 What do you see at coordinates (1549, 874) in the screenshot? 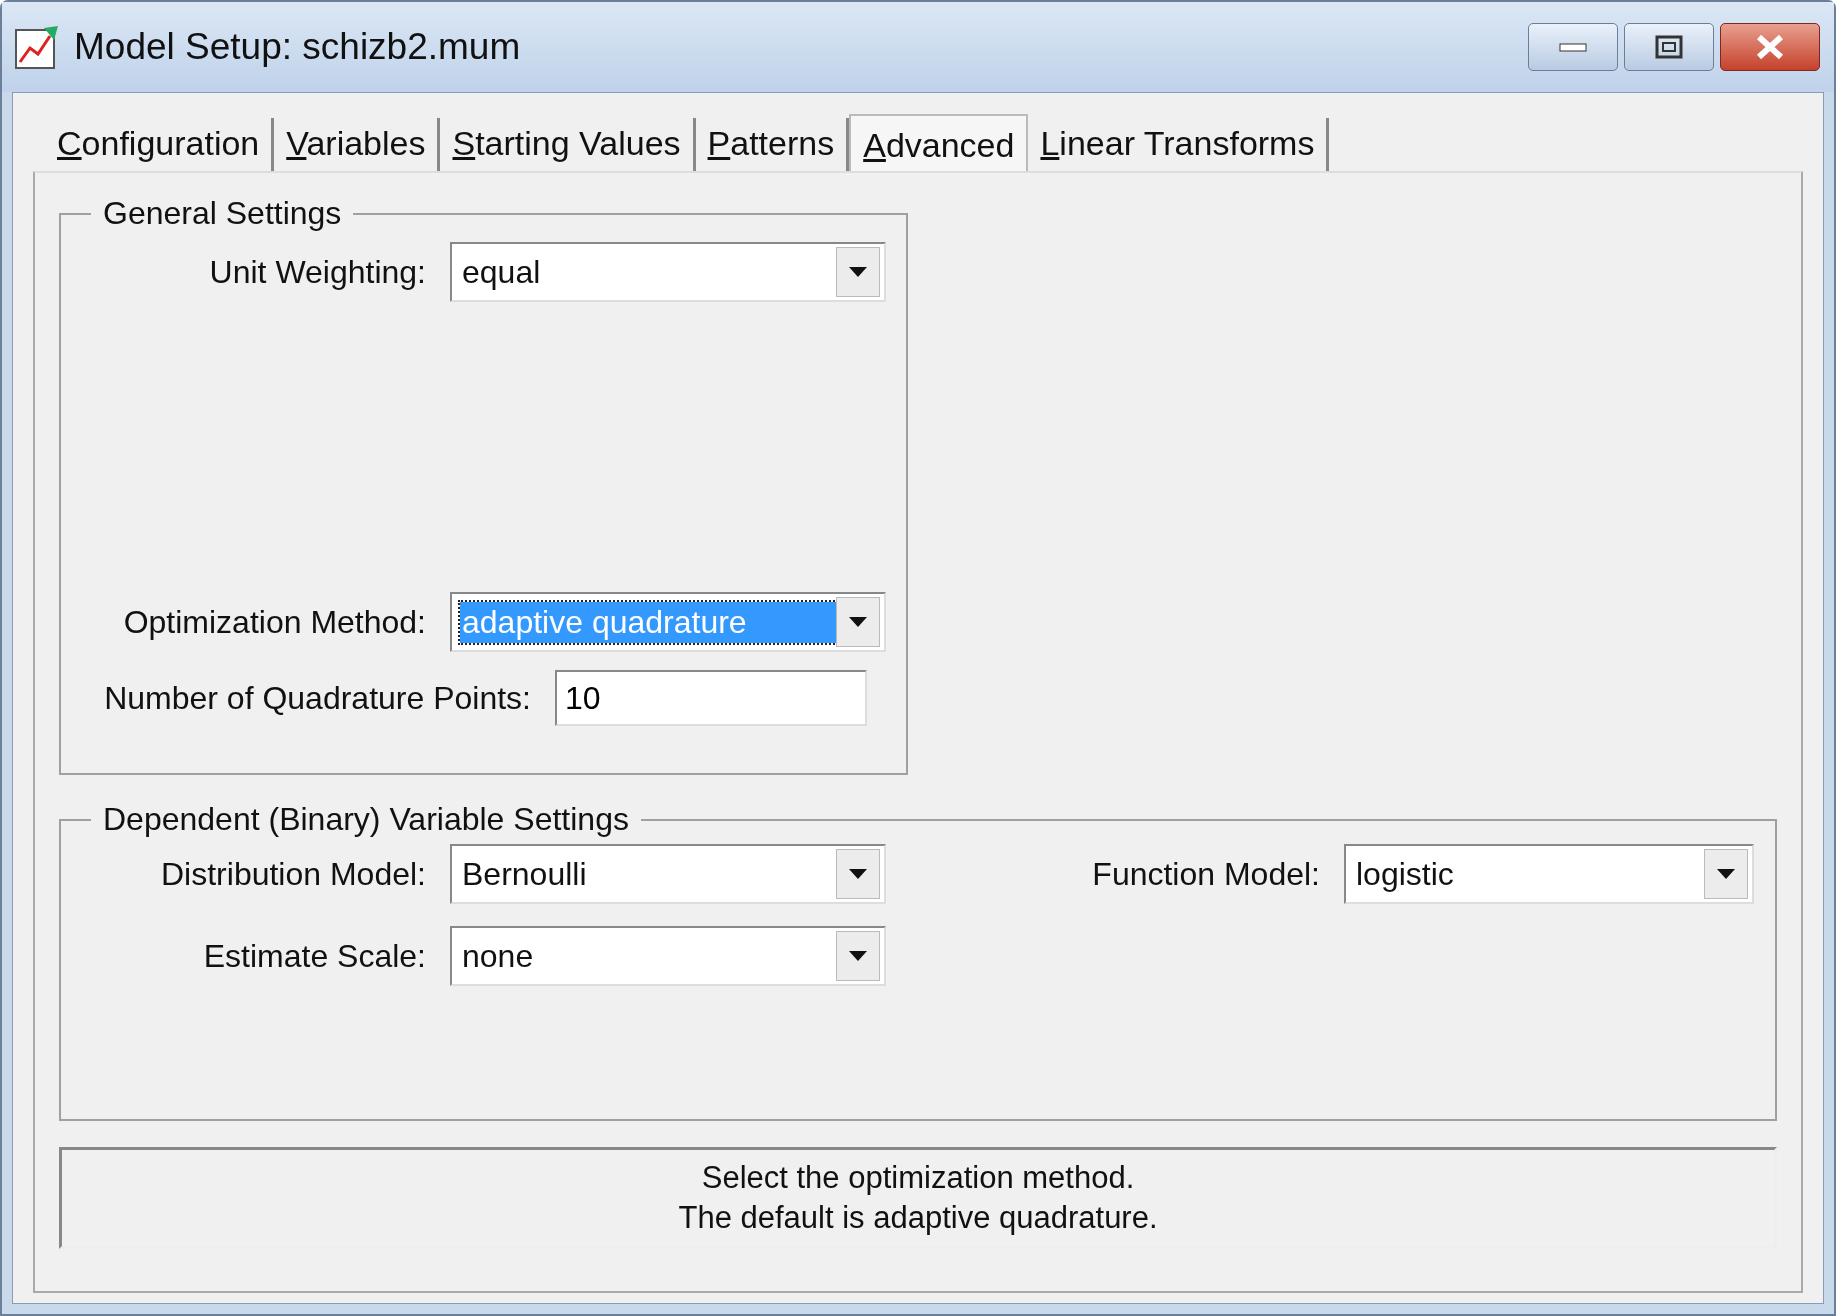
I see `dropdown: logistic` at bounding box center [1549, 874].